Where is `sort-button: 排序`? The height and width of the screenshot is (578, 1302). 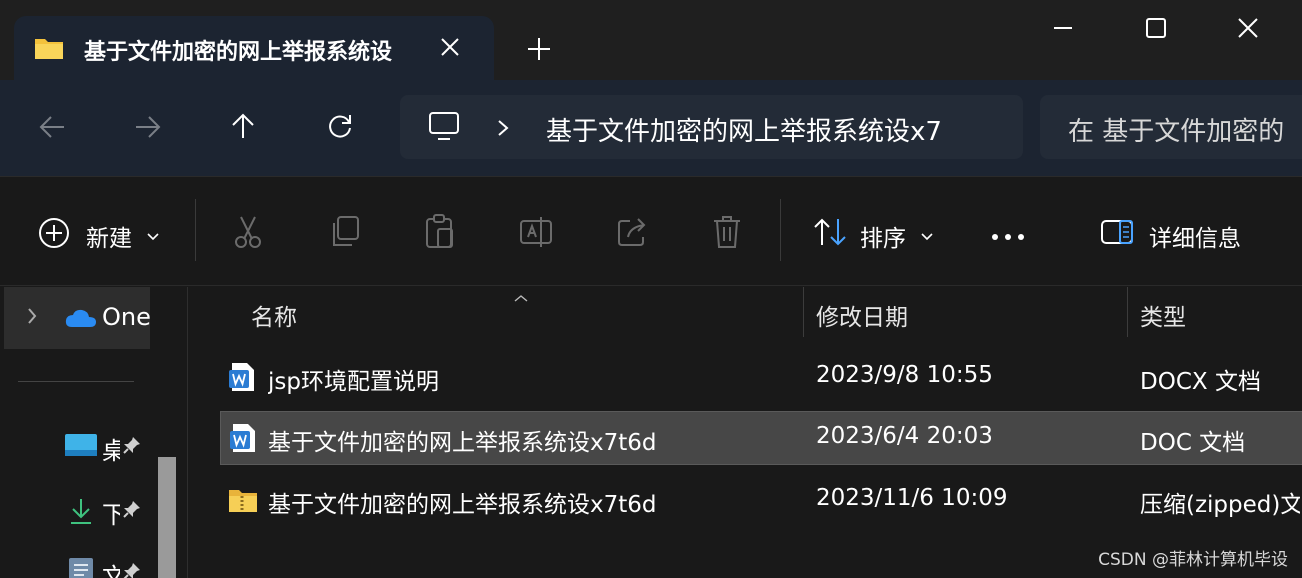 sort-button: 排序 is located at coordinates (883, 236).